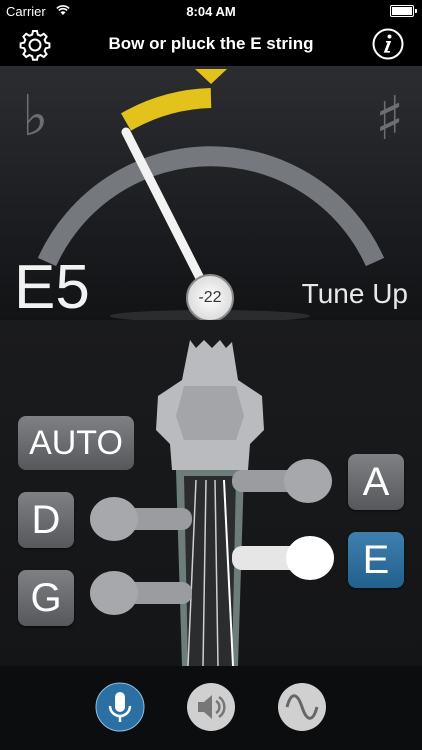  What do you see at coordinates (376, 482) in the screenshot?
I see `string-a-button: A` at bounding box center [376, 482].